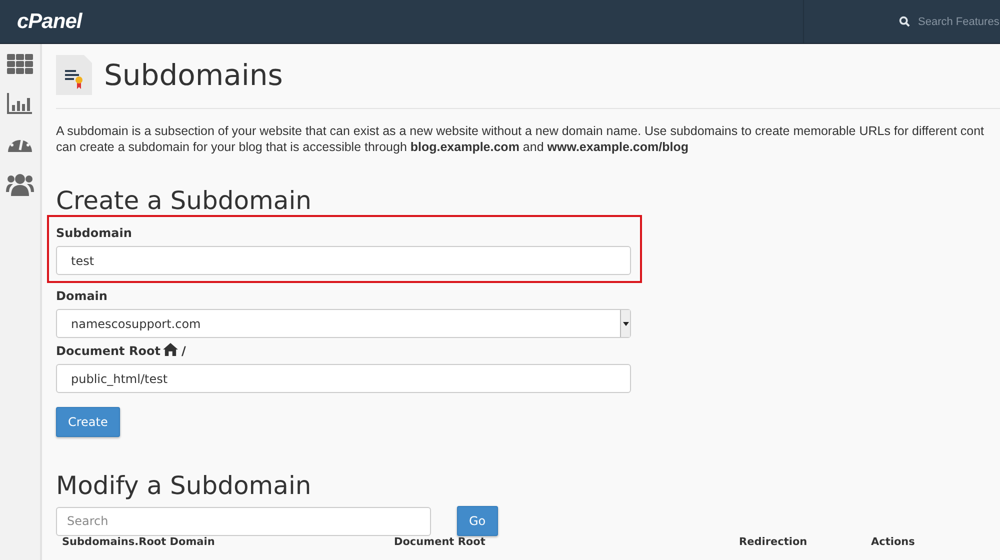  Describe the element at coordinates (94, 233) in the screenshot. I see `field-label: Subdomain` at that location.